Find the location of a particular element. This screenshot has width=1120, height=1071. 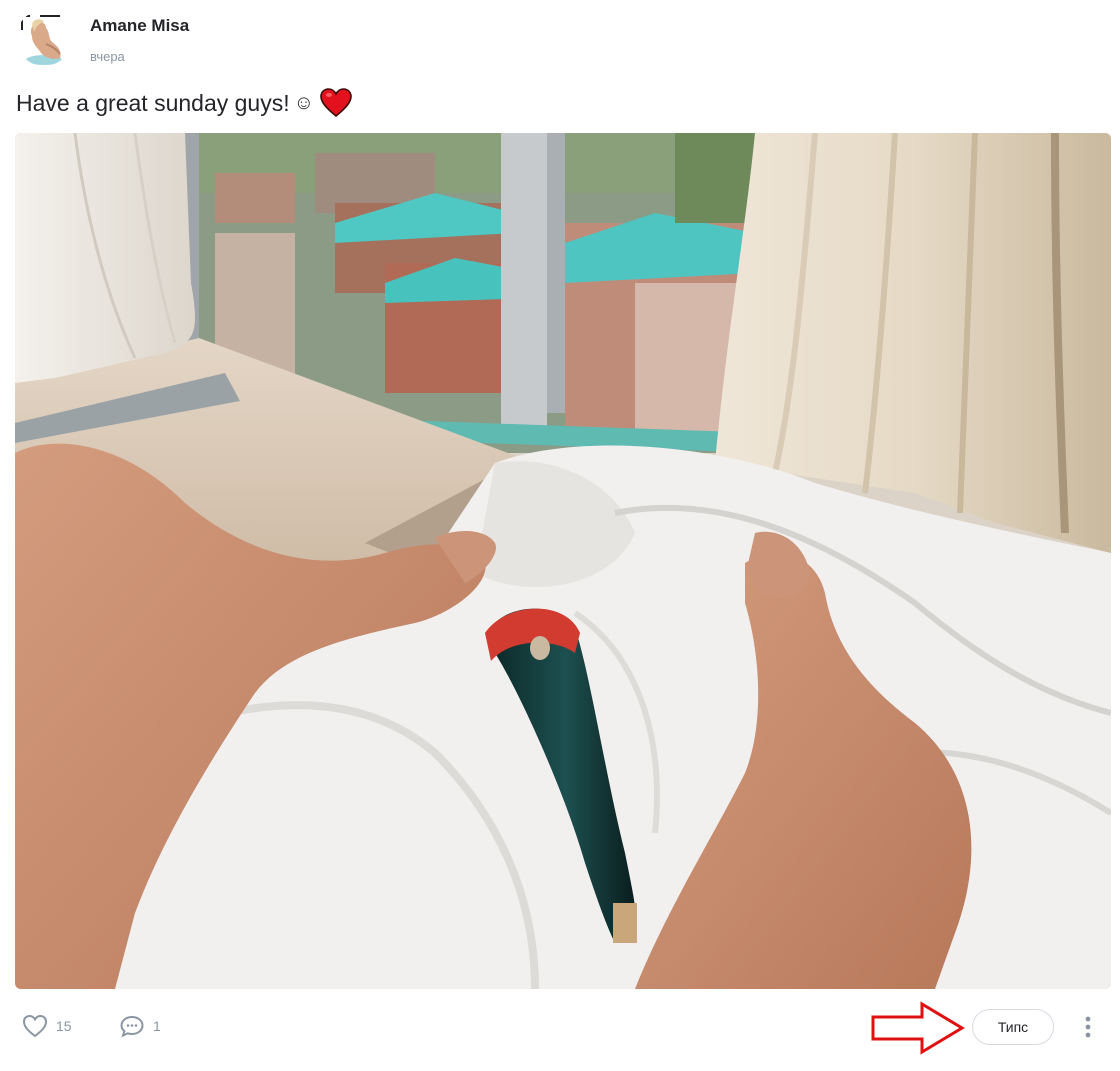

more-options-button is located at coordinates (1088, 1027).